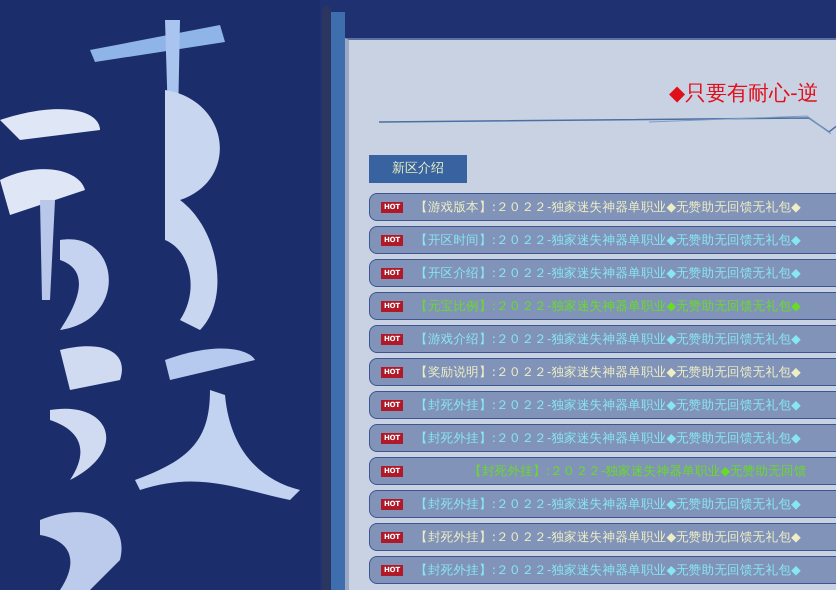  What do you see at coordinates (744, 93) in the screenshot?
I see `heading: ◆只要有耐心-逆` at bounding box center [744, 93].